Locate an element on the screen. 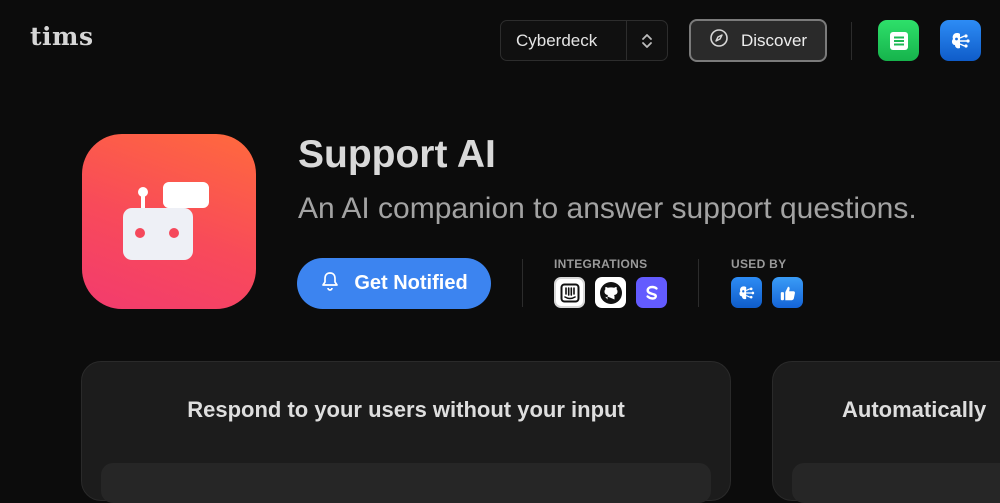 This screenshot has width=1000, height=503. header-divider is located at coordinates (851, 41).